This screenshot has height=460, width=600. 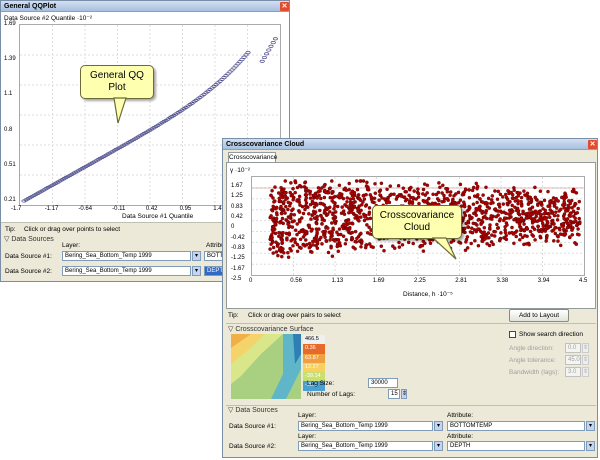 What do you see at coordinates (365, 446) in the screenshot?
I see `cc-ds2-layer-select: Bering_Sea_Bottom_Temp 1999` at bounding box center [365, 446].